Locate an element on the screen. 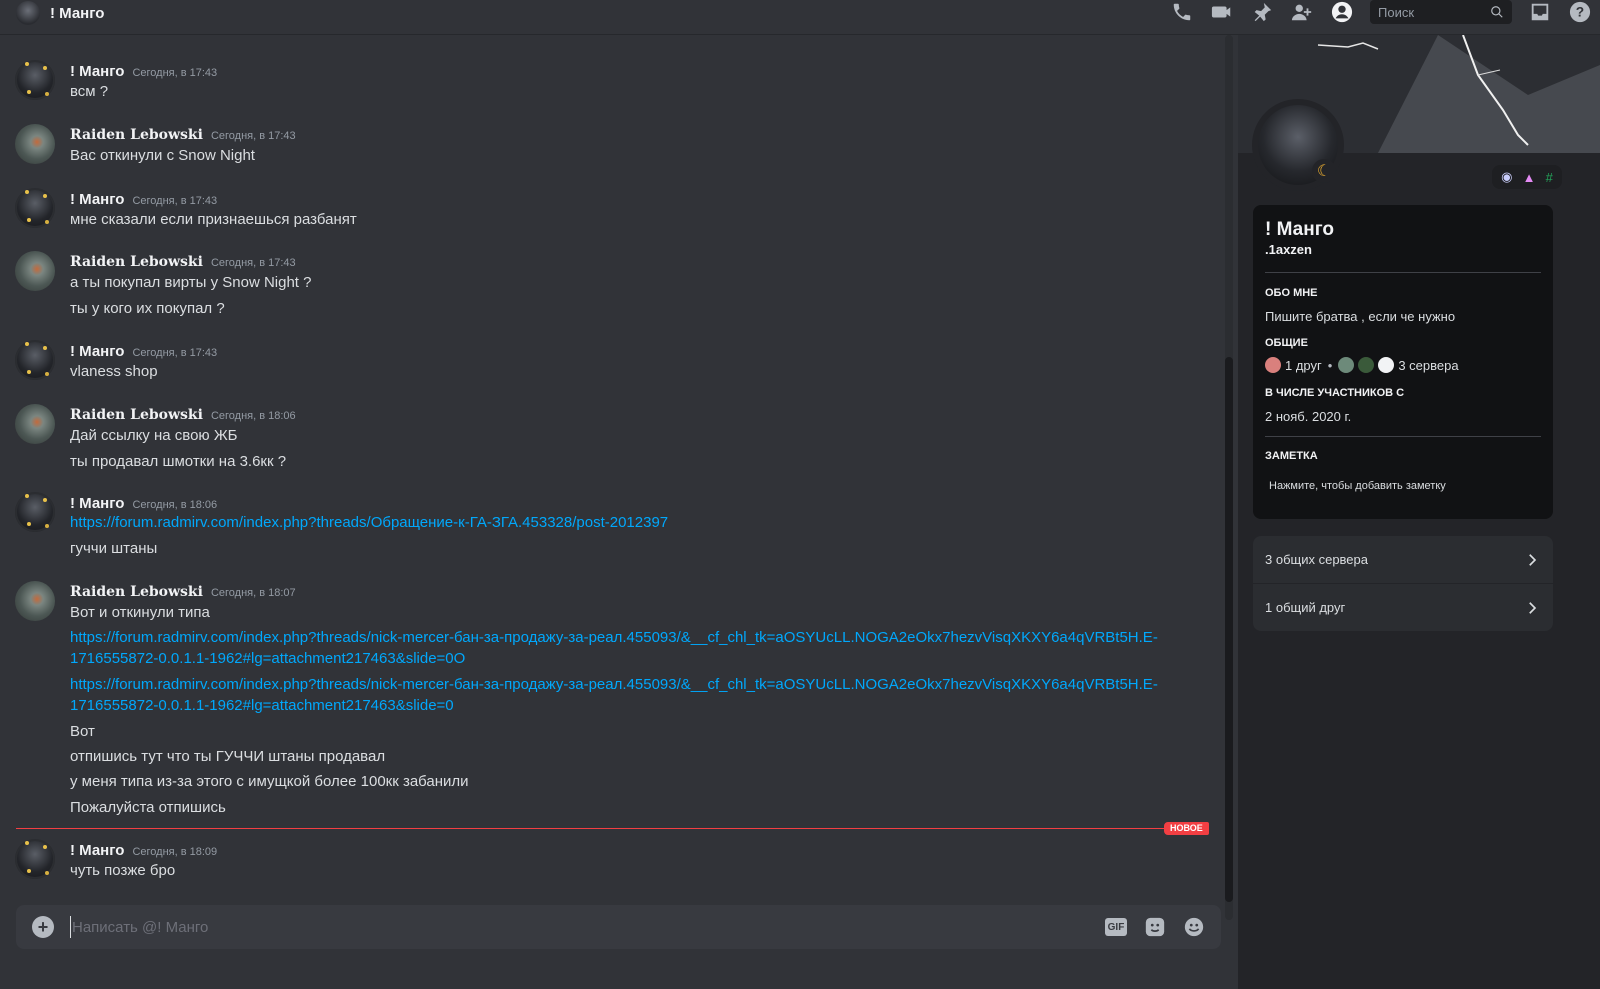  channel-header: ! Манго Поиск ? is located at coordinates (800, 17).